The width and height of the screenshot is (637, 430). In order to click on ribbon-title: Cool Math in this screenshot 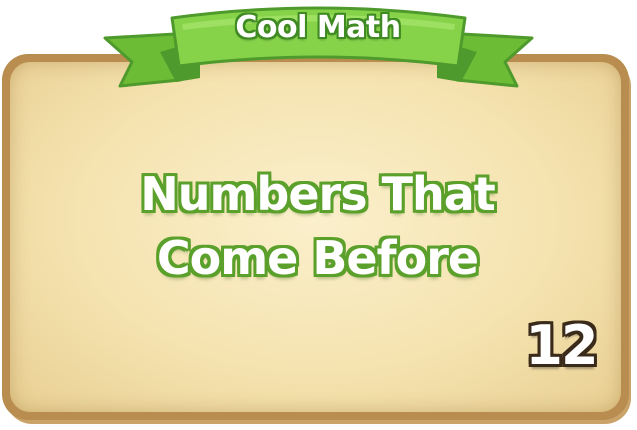, I will do `click(318, 27)`.